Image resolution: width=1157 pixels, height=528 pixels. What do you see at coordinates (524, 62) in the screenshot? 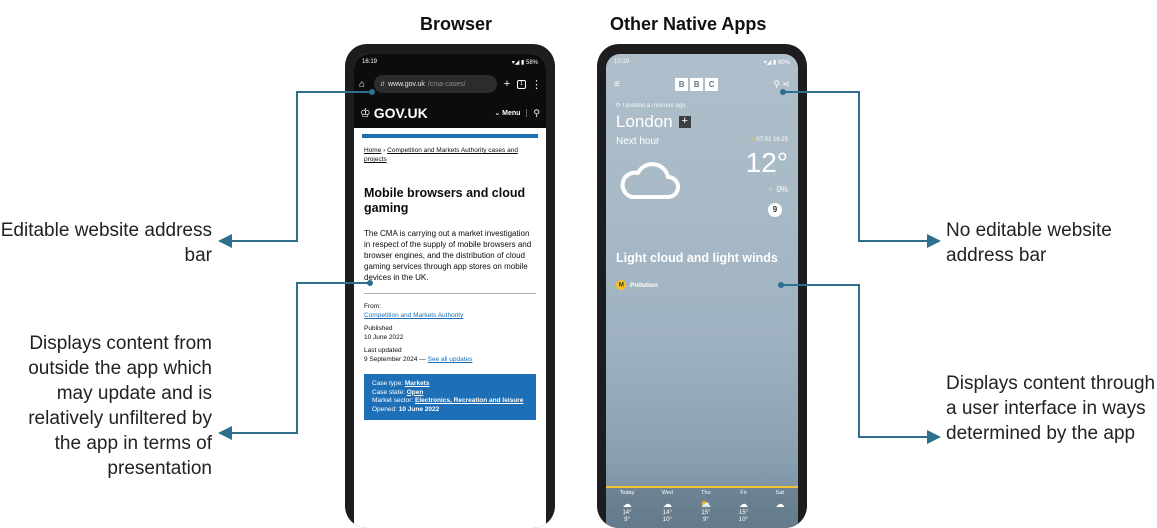
I see `status-battery: ▾◢ ▮ 58%` at bounding box center [524, 62].